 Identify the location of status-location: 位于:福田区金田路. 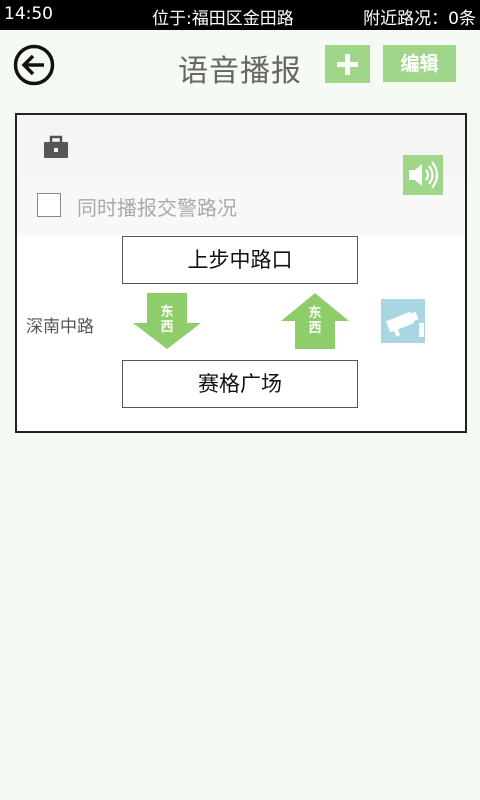
(223, 19).